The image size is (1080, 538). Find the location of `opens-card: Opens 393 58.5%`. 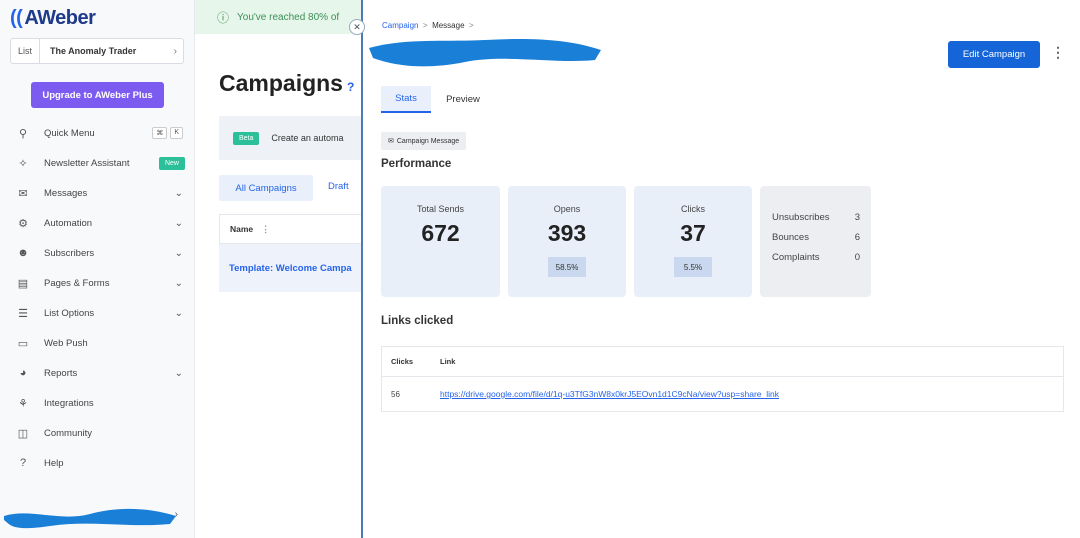

opens-card: Opens 393 58.5% is located at coordinates (567, 241).